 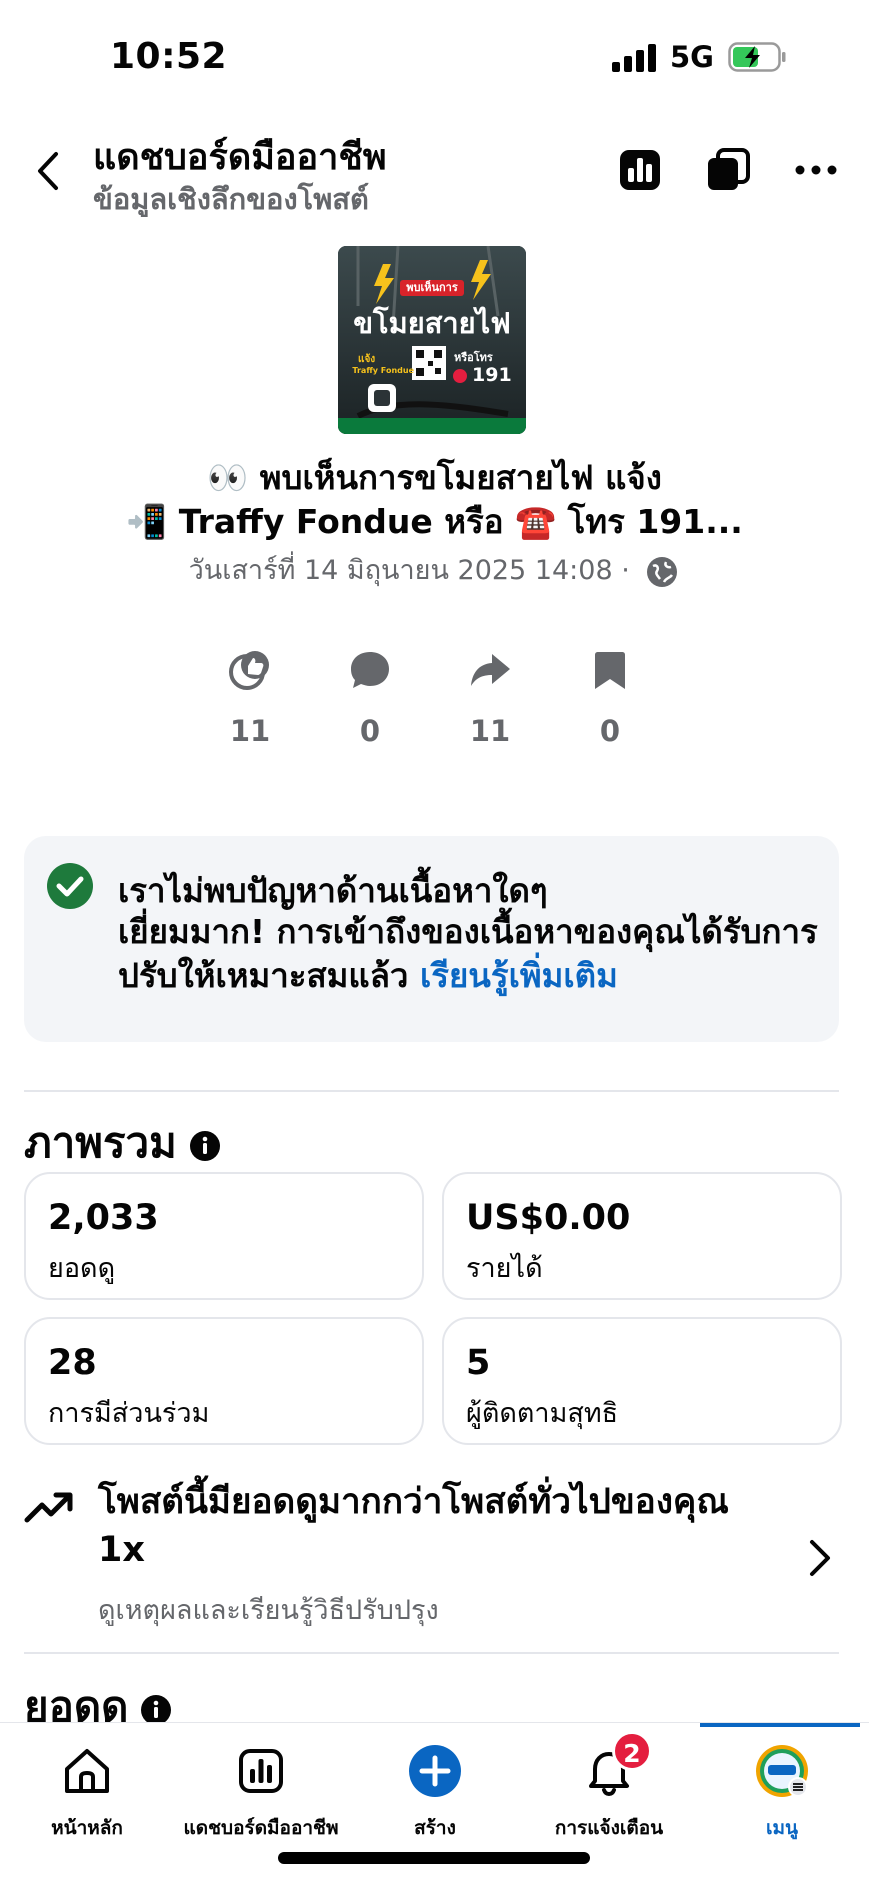 What do you see at coordinates (250, 731) in the screenshot?
I see `likes-count: 11` at bounding box center [250, 731].